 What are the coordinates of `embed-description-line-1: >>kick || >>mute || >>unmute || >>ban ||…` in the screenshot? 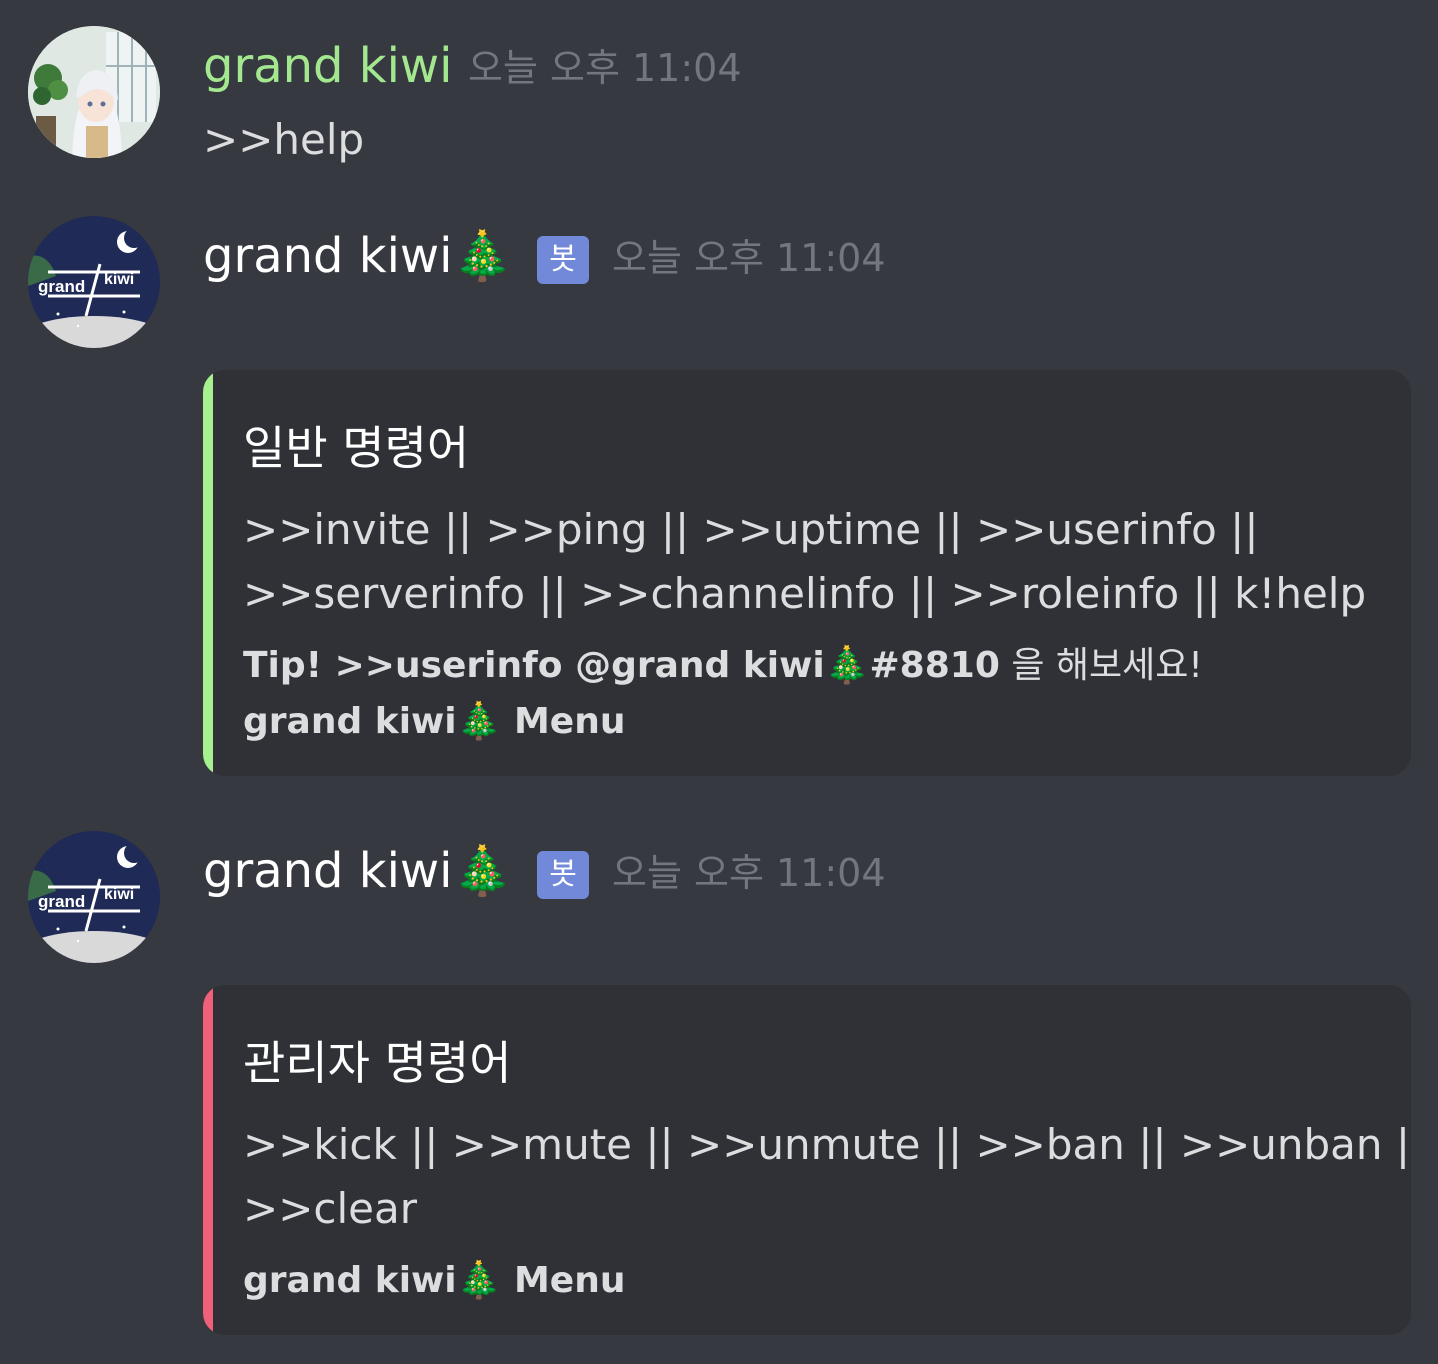 It's located at (827, 1144).